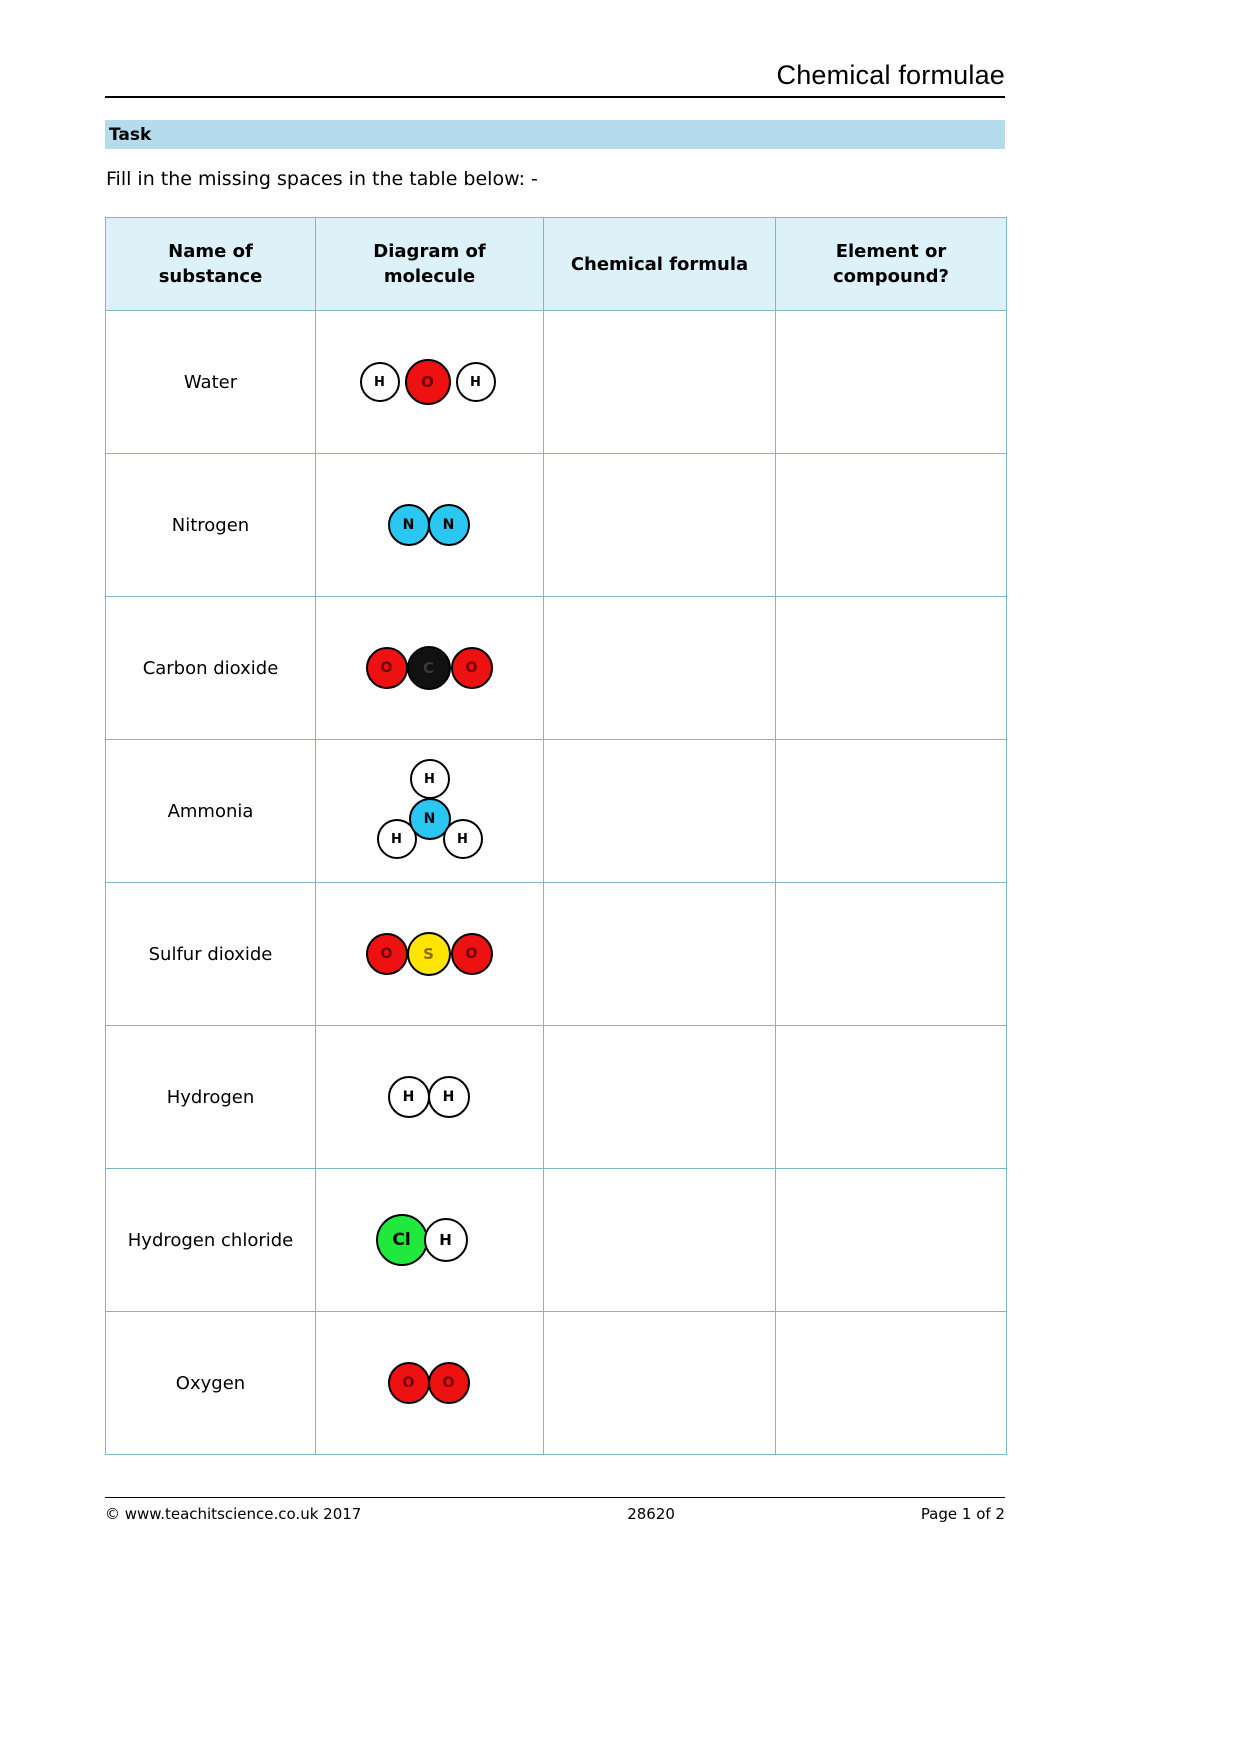  Describe the element at coordinates (130, 134) in the screenshot. I see `task-banner-label: Task` at that location.